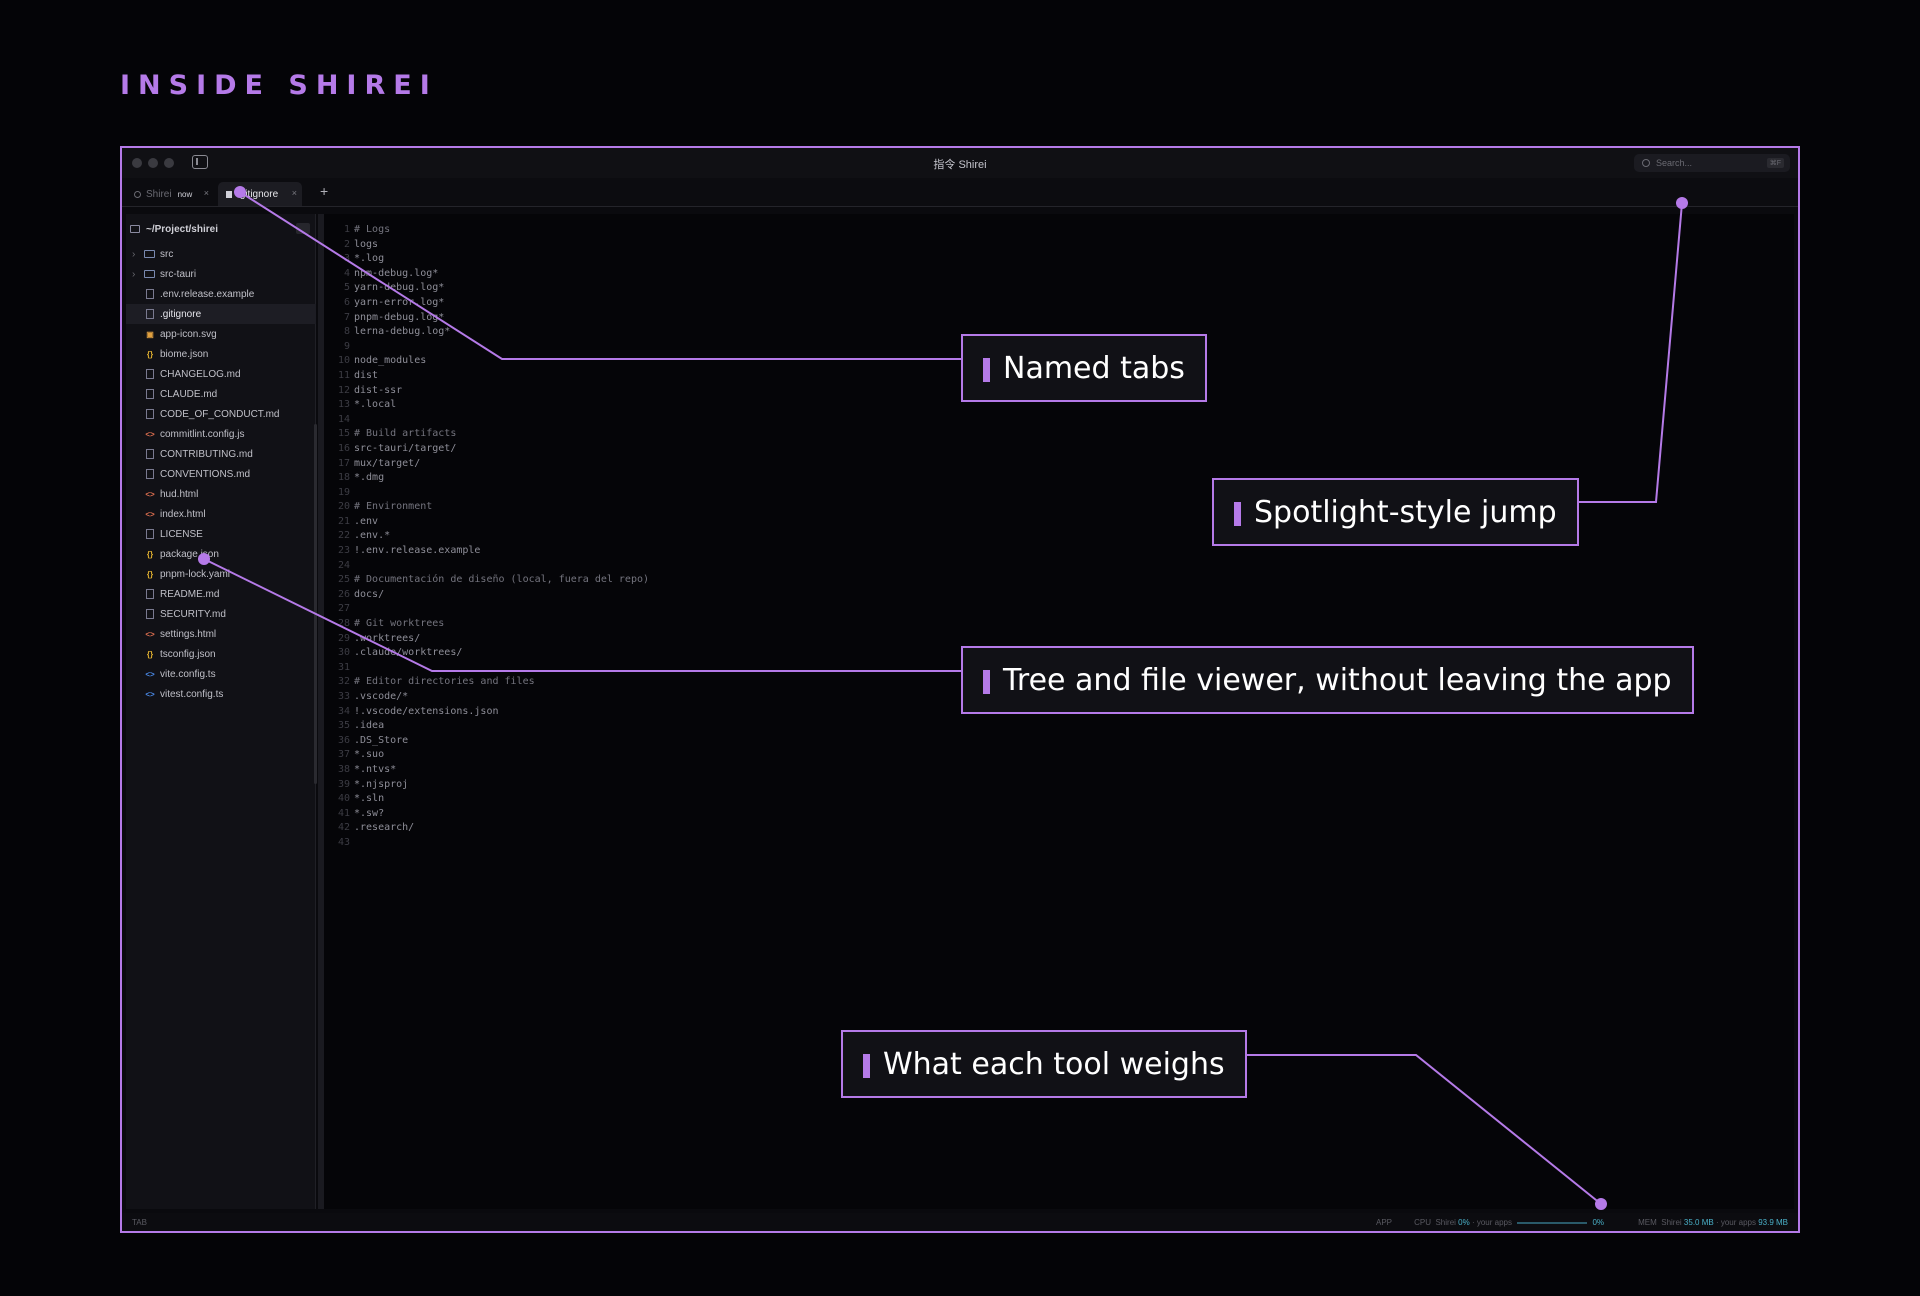 The image size is (1920, 1296). I want to click on mem-apps-label: your apps, so click(1738, 1222).